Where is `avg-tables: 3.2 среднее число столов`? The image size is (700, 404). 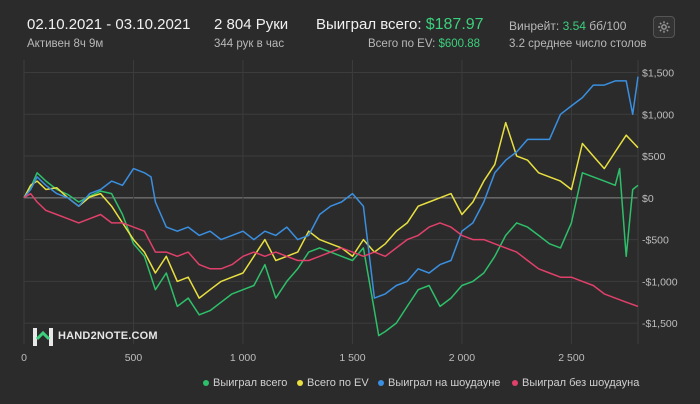 avg-tables: 3.2 среднее число столов is located at coordinates (578, 44).